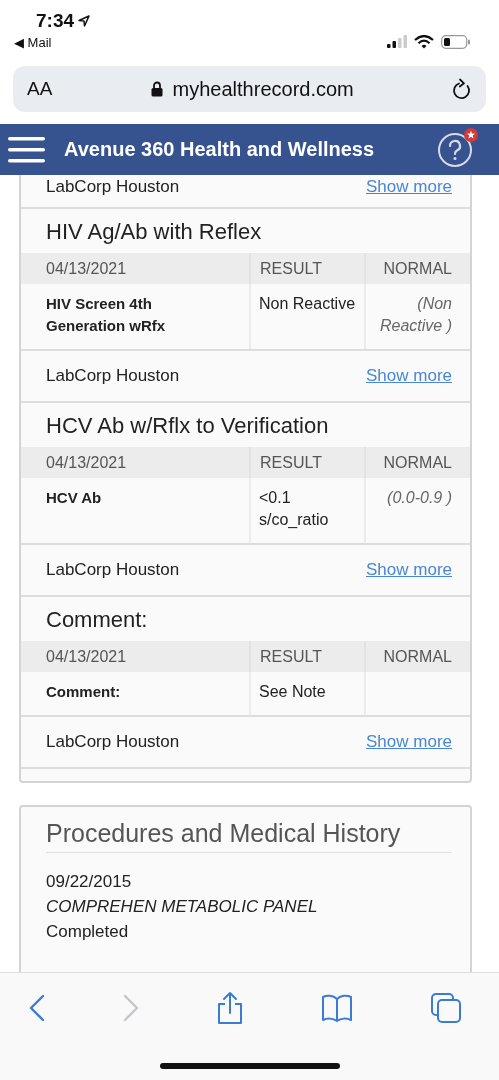 The image size is (499, 1080). Describe the element at coordinates (417, 316) in the screenshot. I see `normal-range: (Non Reactive )` at that location.